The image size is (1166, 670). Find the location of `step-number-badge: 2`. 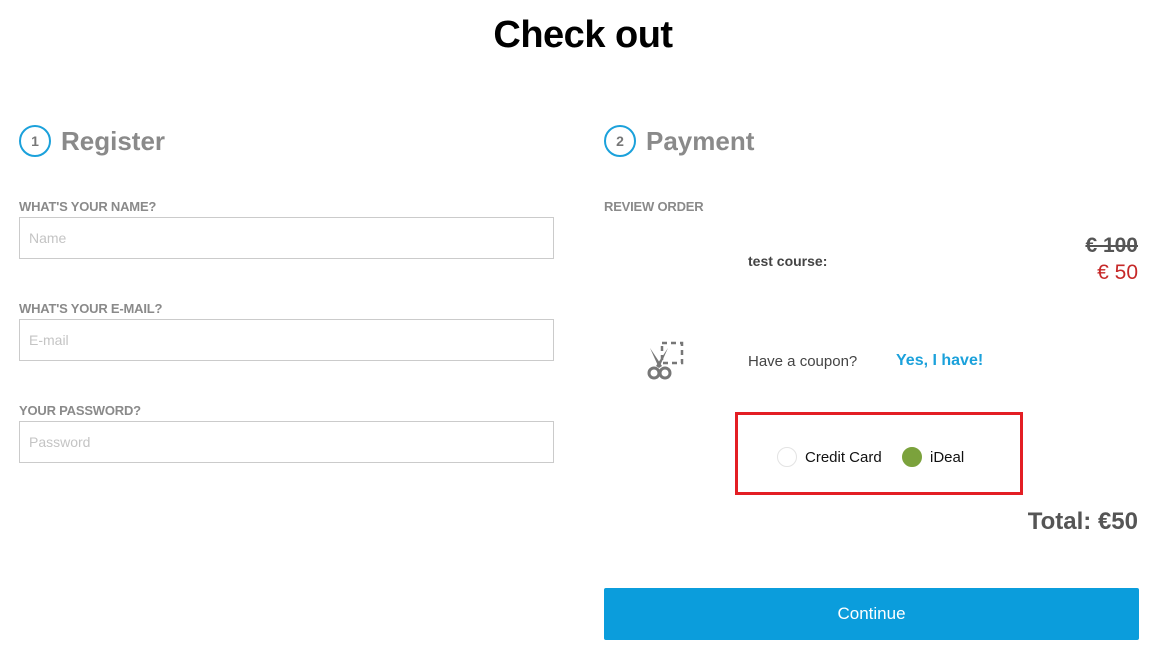

step-number-badge: 2 is located at coordinates (620, 141).